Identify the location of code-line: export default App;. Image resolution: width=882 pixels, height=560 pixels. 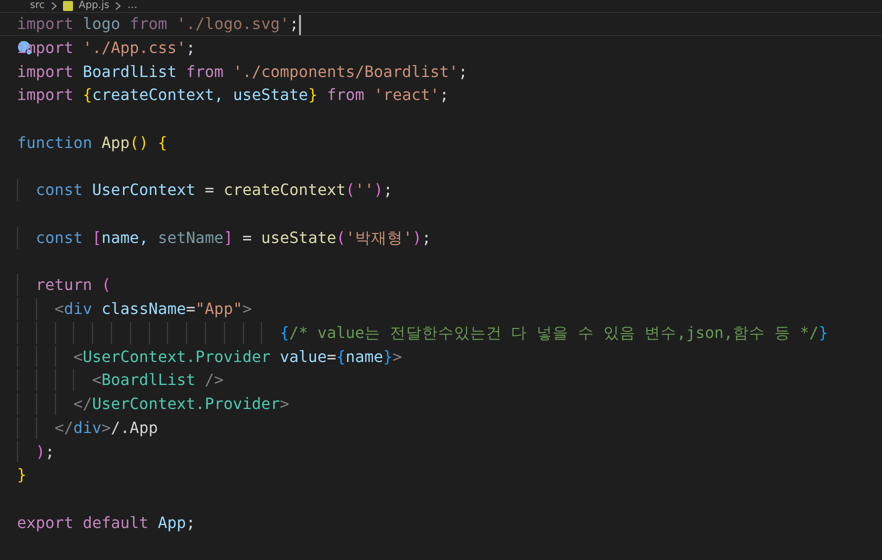
(106, 523).